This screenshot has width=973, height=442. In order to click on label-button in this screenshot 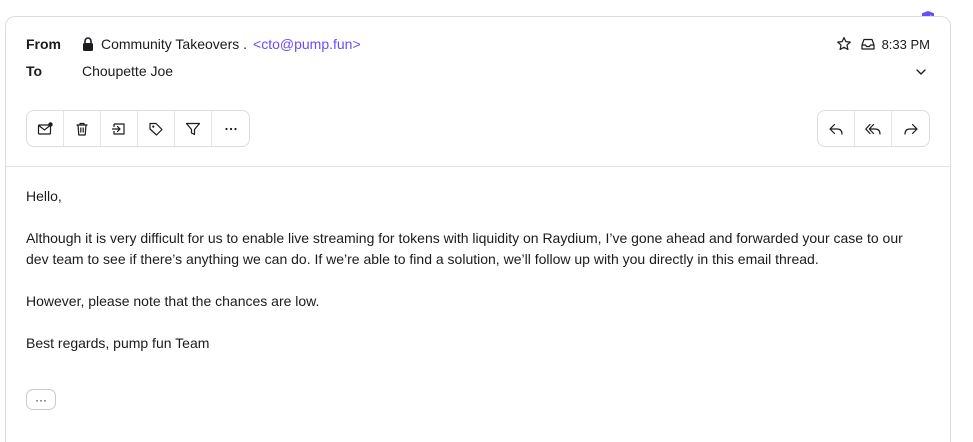, I will do `click(156, 128)`.